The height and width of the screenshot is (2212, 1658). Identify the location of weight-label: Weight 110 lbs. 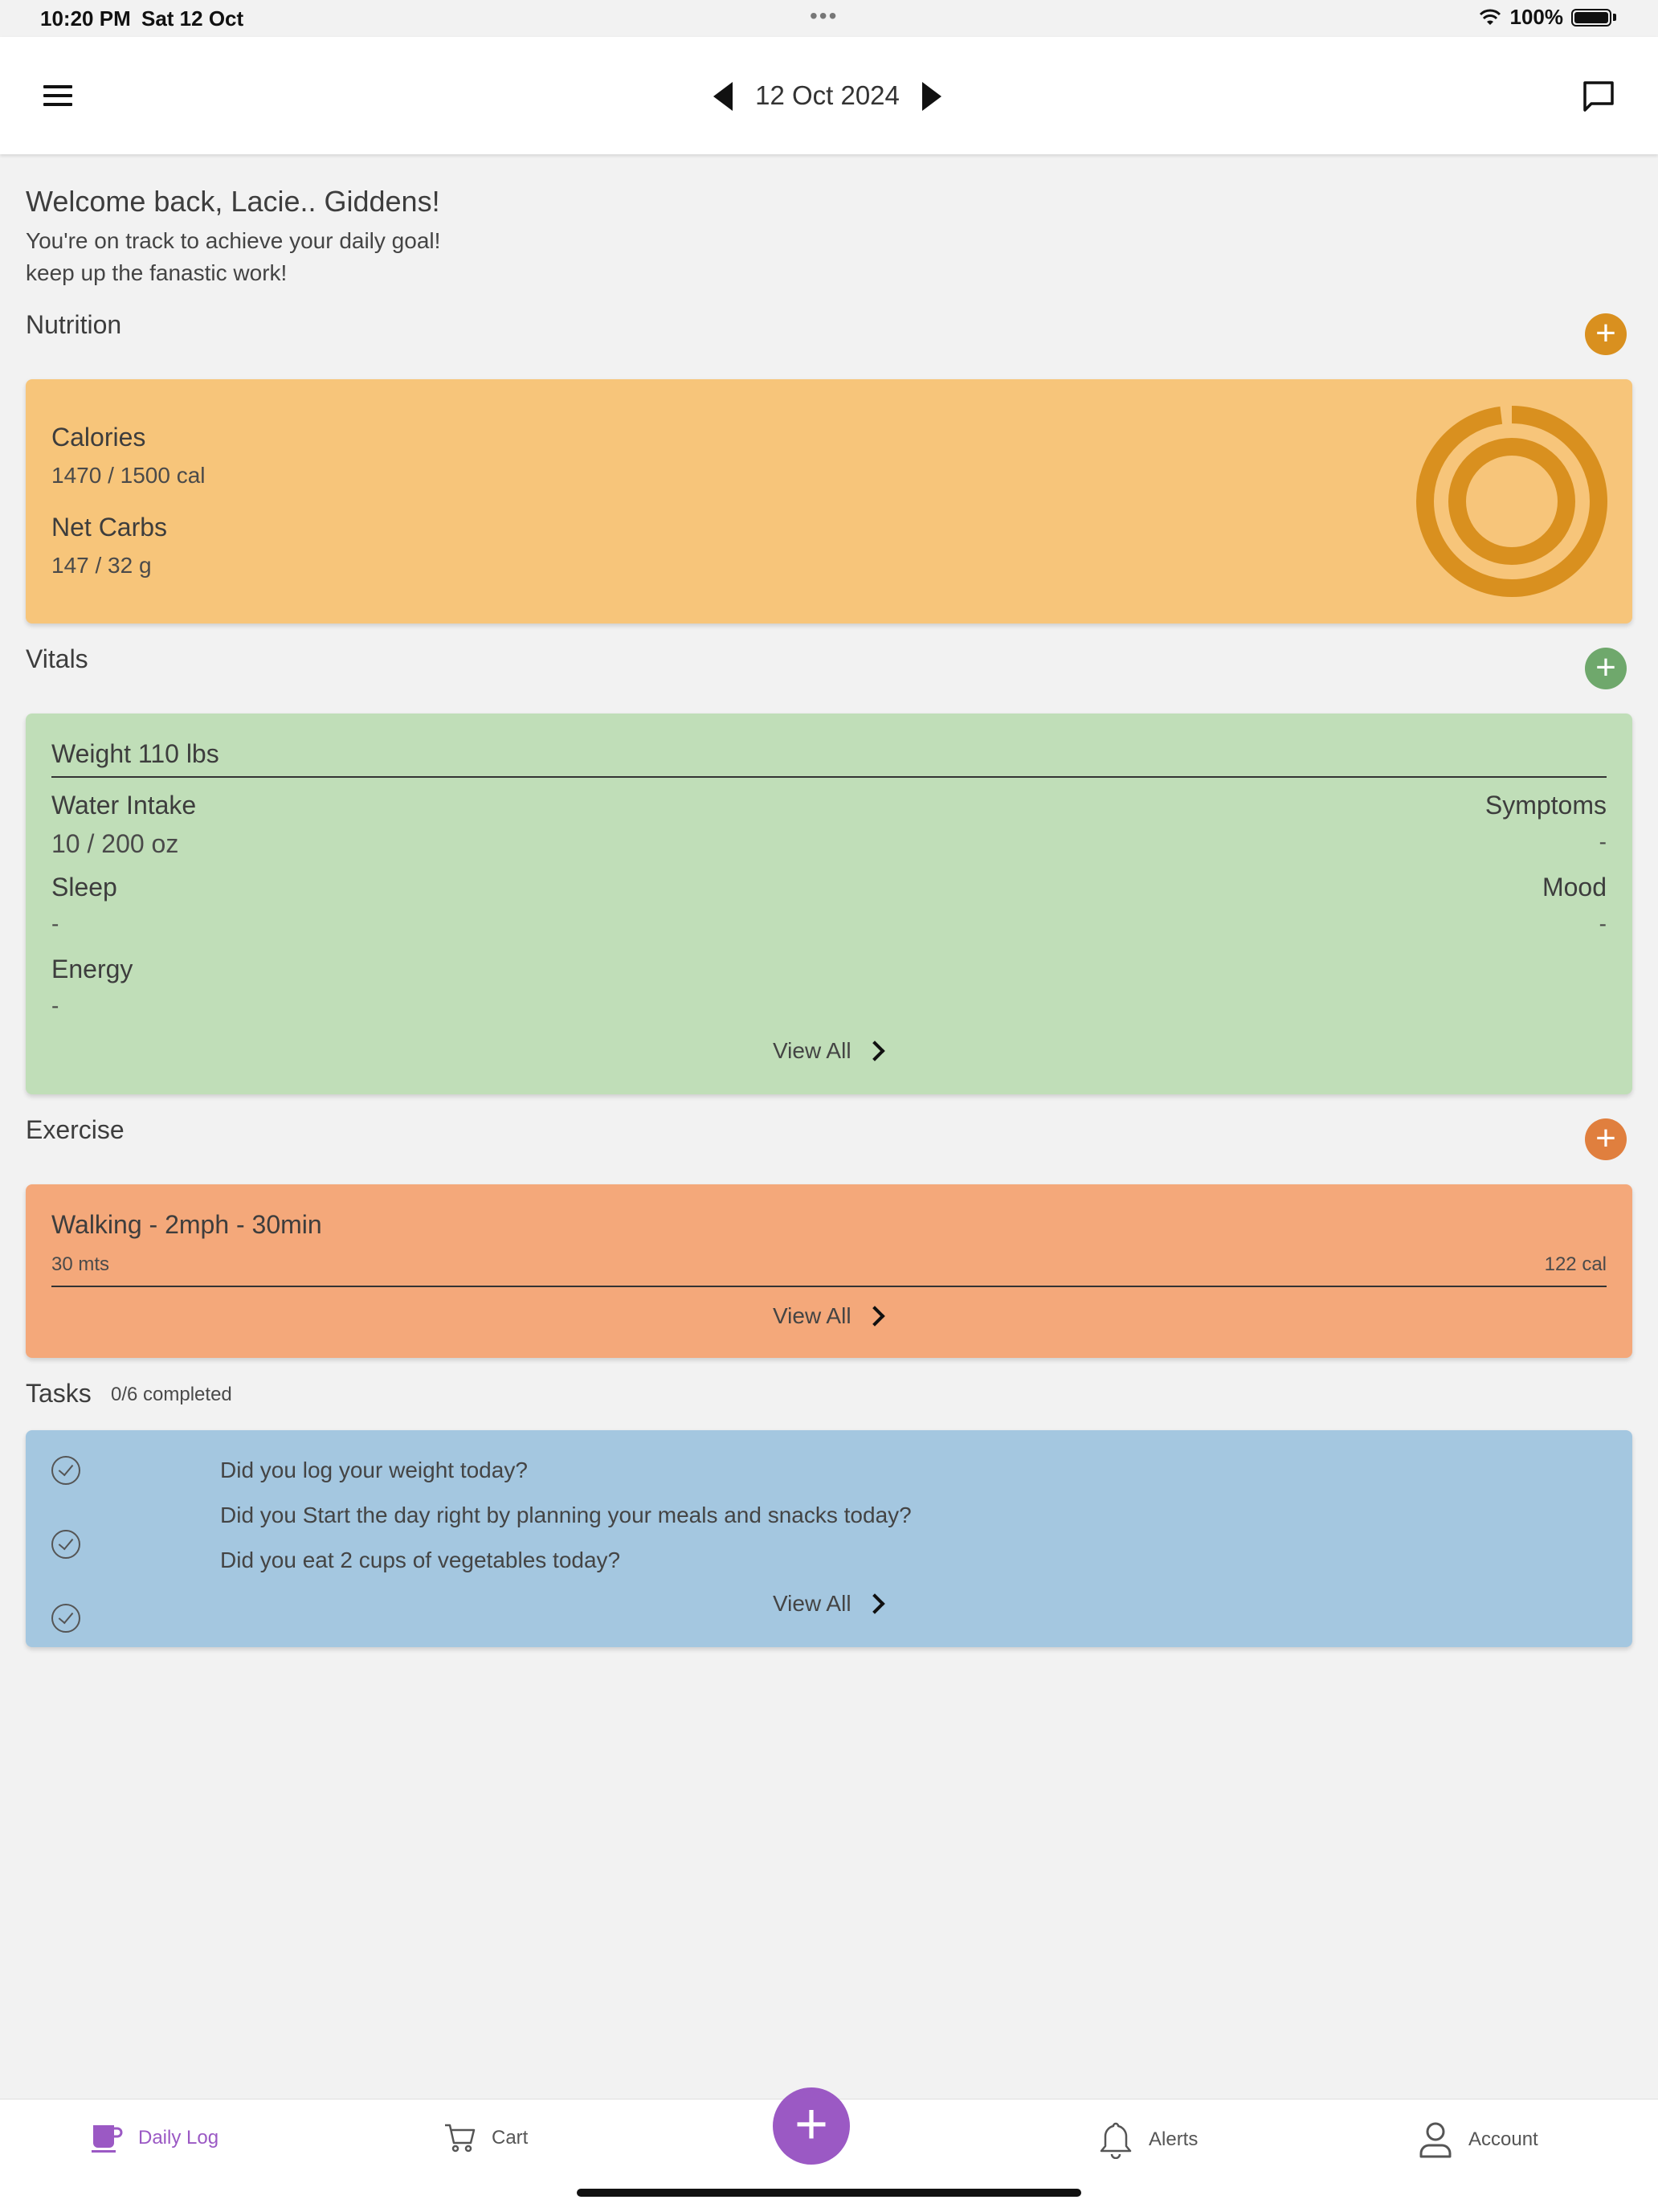
(135, 754).